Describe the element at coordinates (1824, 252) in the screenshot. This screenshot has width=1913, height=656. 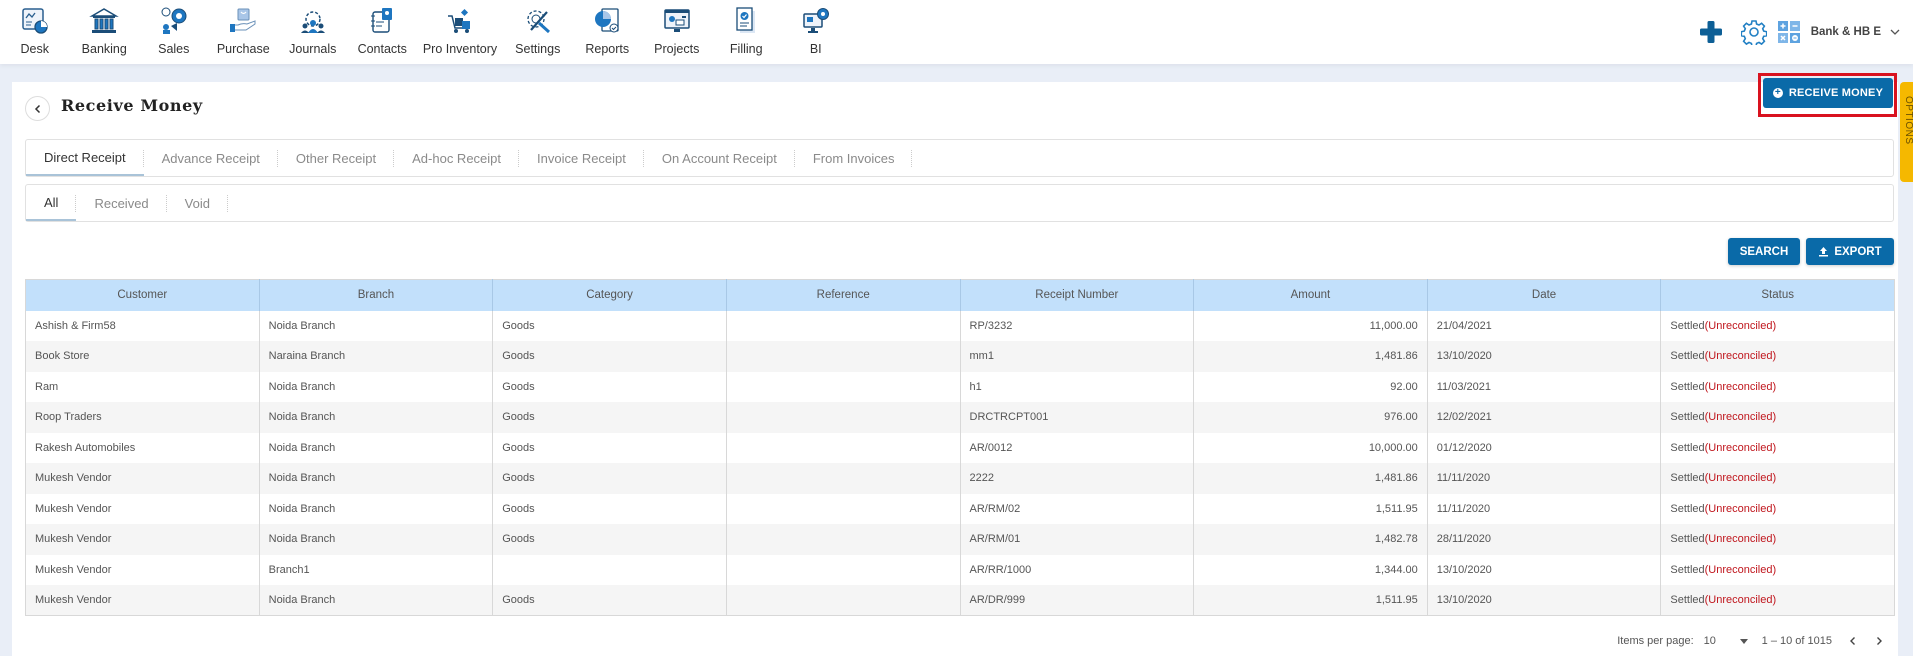
I see `upload-icon` at that location.